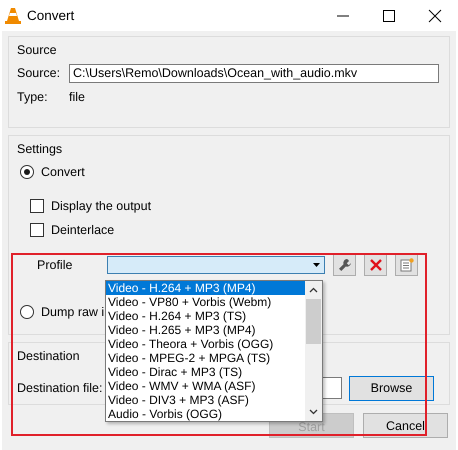 The width and height of the screenshot is (458, 450). I want to click on browse-button: Browse, so click(391, 388).